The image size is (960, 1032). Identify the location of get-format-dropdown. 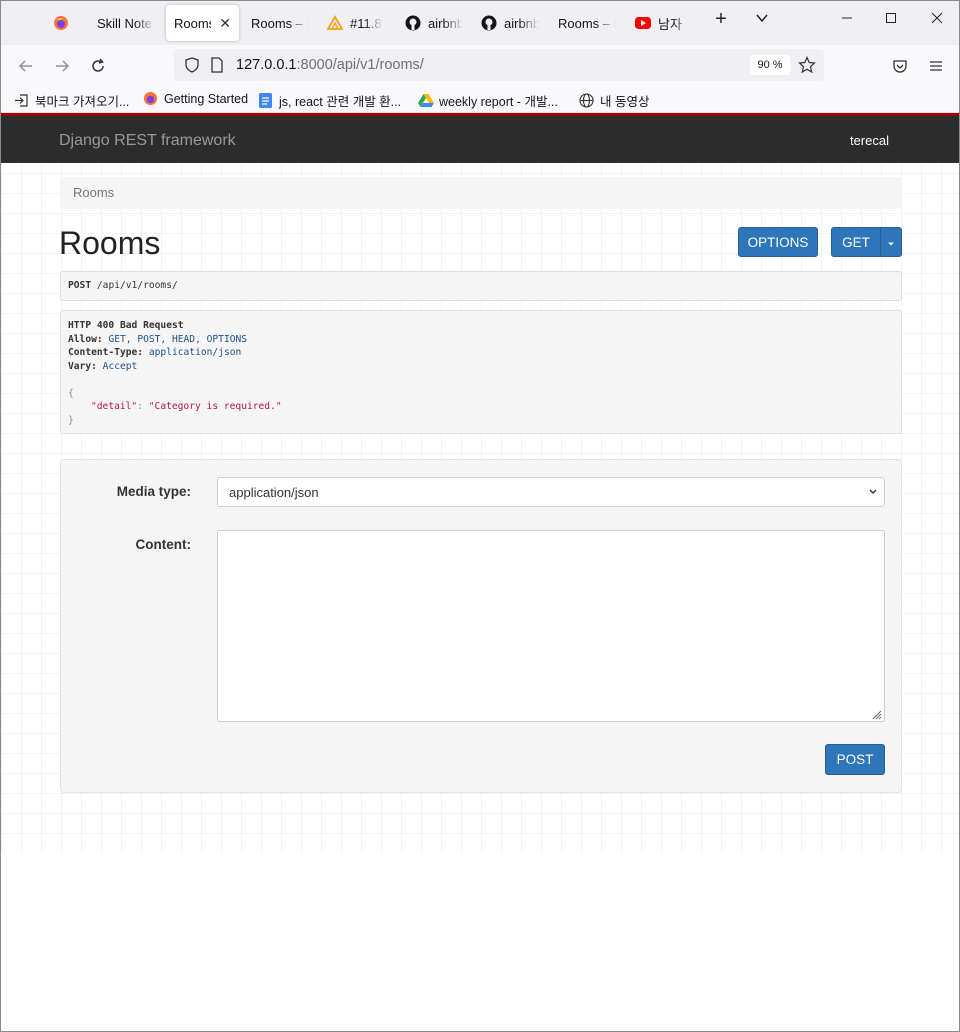
(891, 242).